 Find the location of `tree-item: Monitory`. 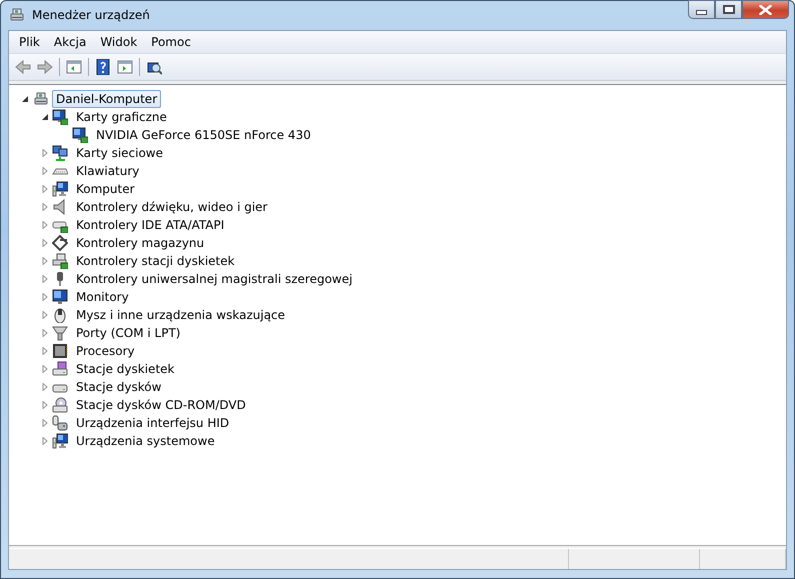

tree-item: Monitory is located at coordinates (102, 297).